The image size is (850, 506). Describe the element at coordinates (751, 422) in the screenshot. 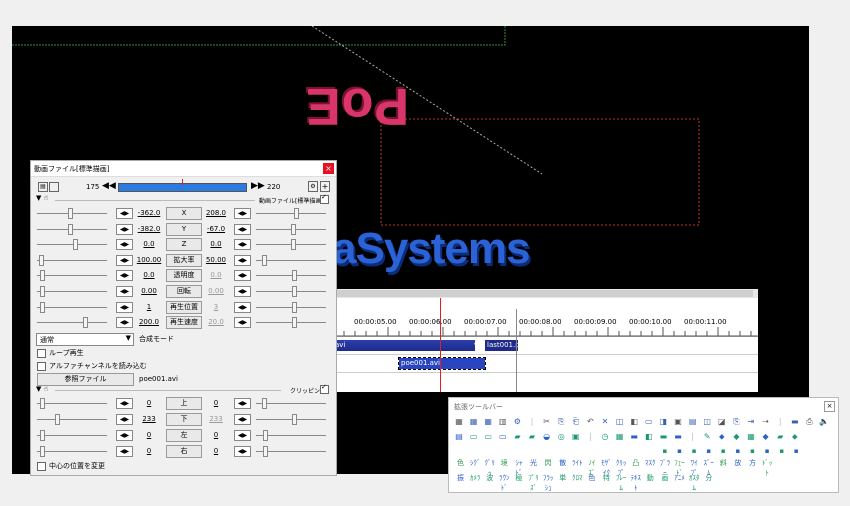

I see `toolbar-button: ⇥` at that location.